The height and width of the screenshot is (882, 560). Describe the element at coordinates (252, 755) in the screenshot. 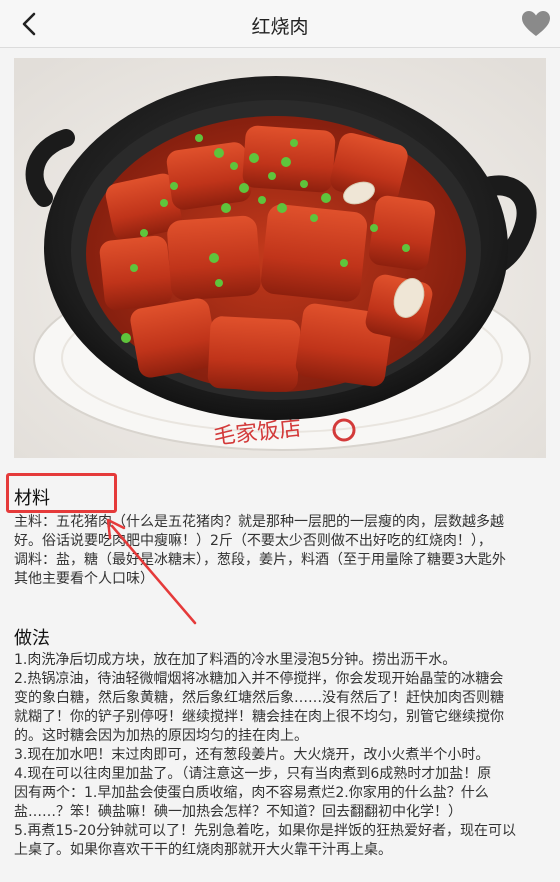

I see `step-line: 3.现在加水吧！末过肉即可，还有葱段姜片。大火烧开，改小火煮半个小时。` at that location.